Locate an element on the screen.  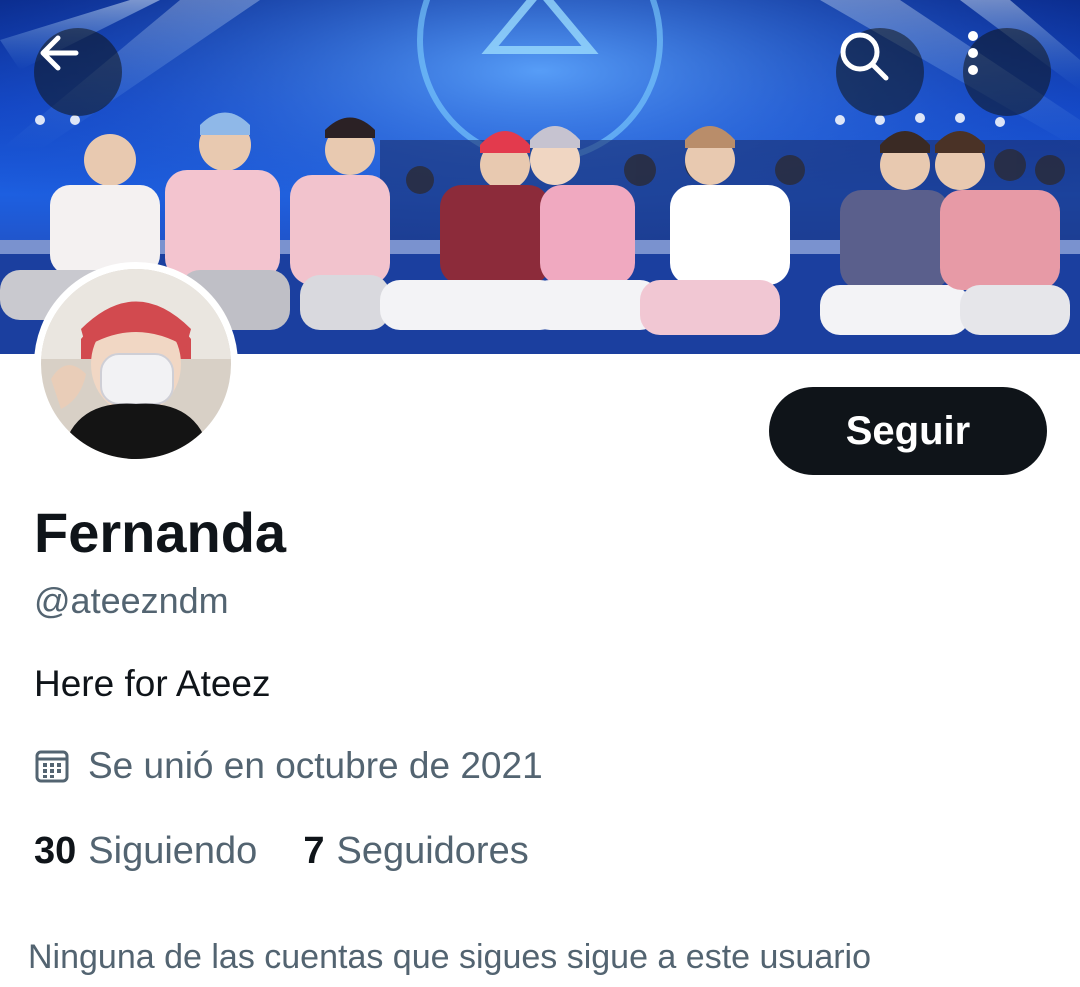
profile-bio: Here for Ateez is located at coordinates (152, 683).